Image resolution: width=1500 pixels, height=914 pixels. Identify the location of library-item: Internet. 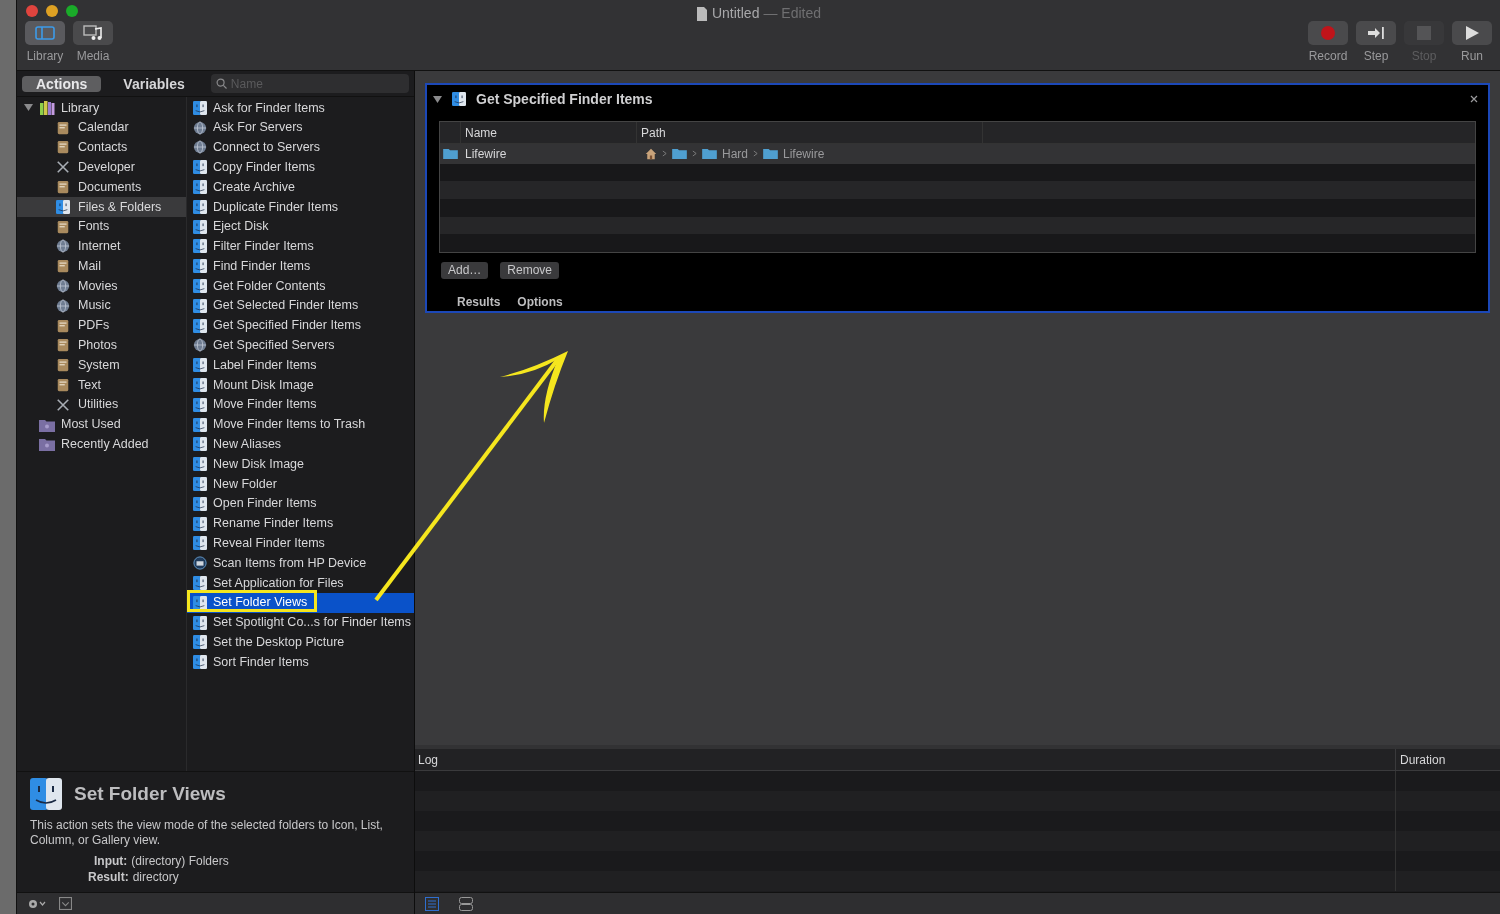
(101, 246).